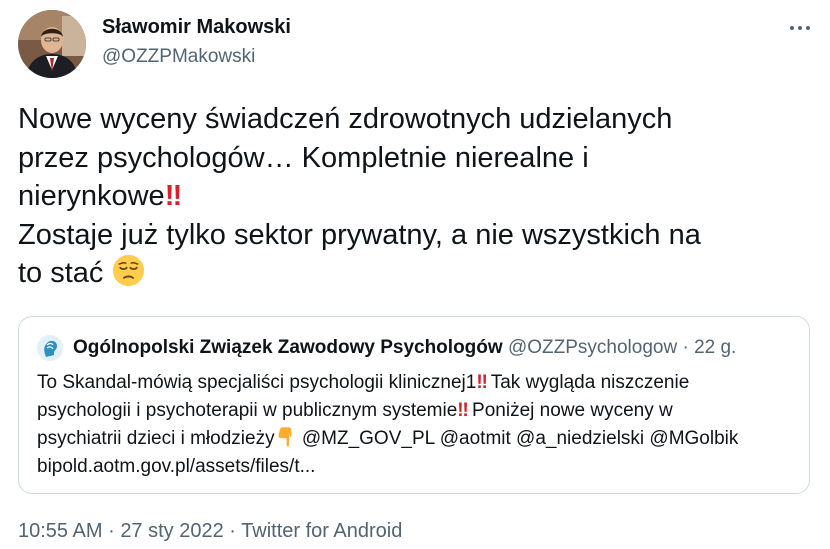  I want to click on tweet-source-link: Twitter for Android, so click(321, 531).